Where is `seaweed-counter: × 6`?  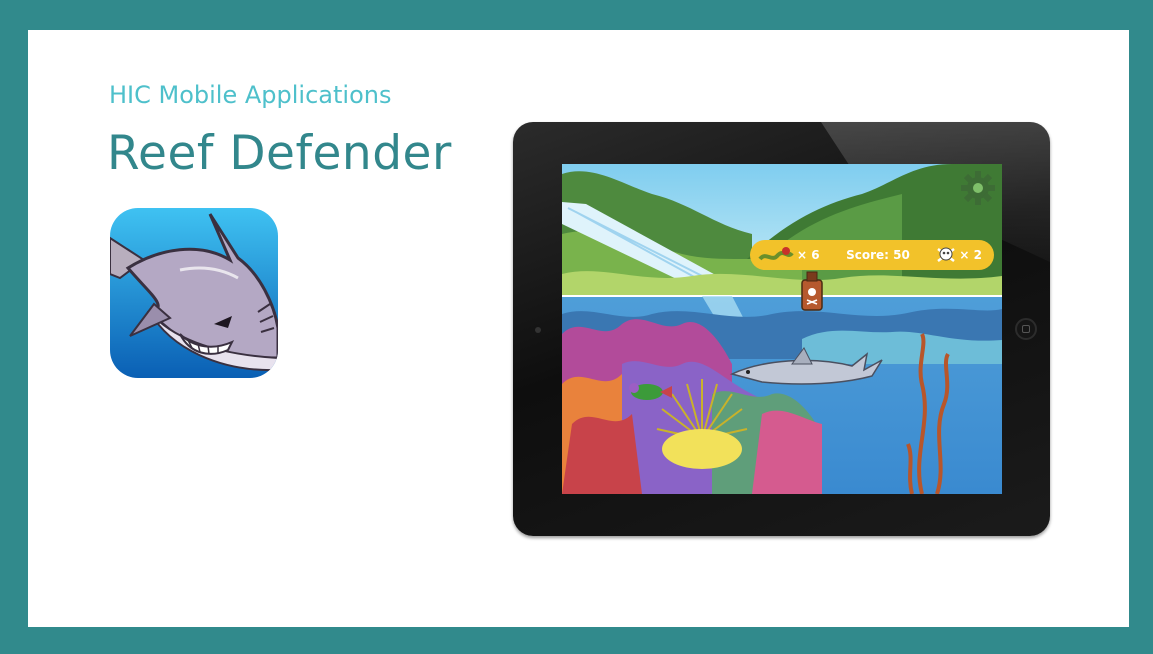 seaweed-counter: × 6 is located at coordinates (789, 255).